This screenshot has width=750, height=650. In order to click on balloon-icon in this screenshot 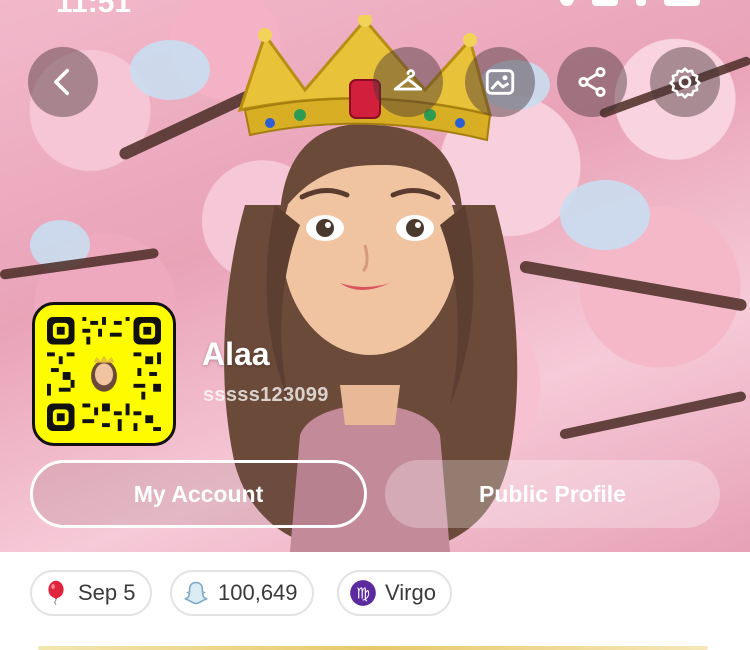, I will do `click(56, 593)`.